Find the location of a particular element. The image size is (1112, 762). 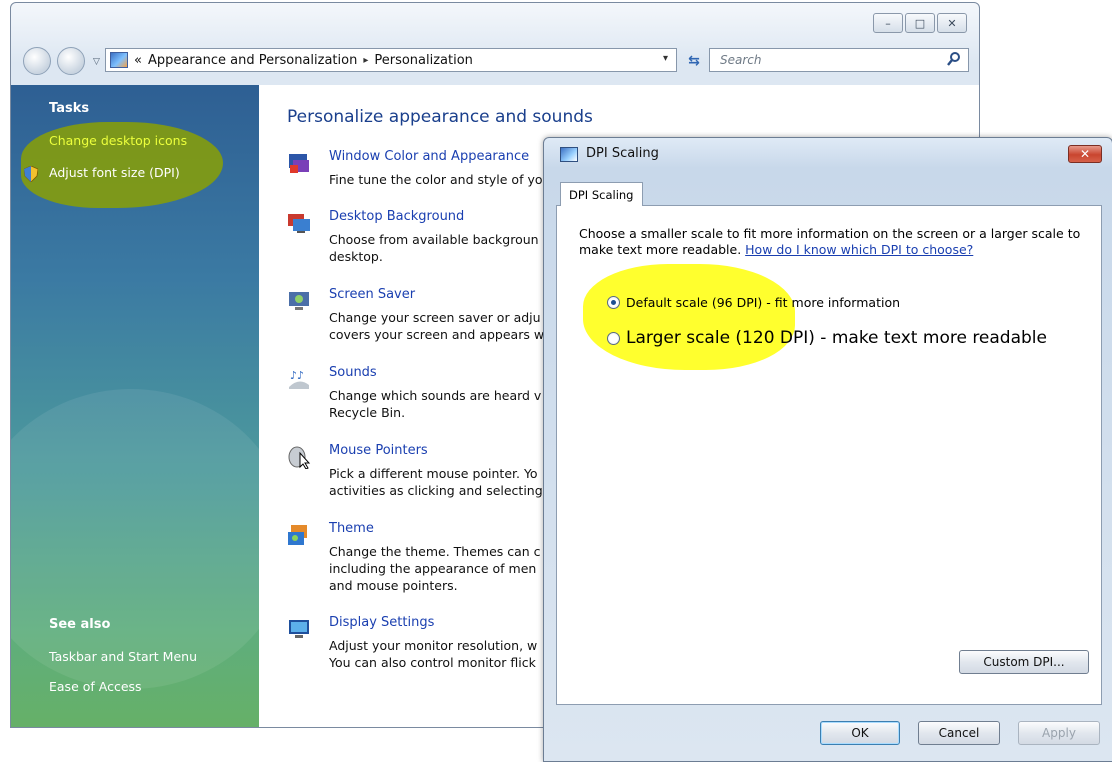

window-controls: – □ ✕ is located at coordinates (920, 23).